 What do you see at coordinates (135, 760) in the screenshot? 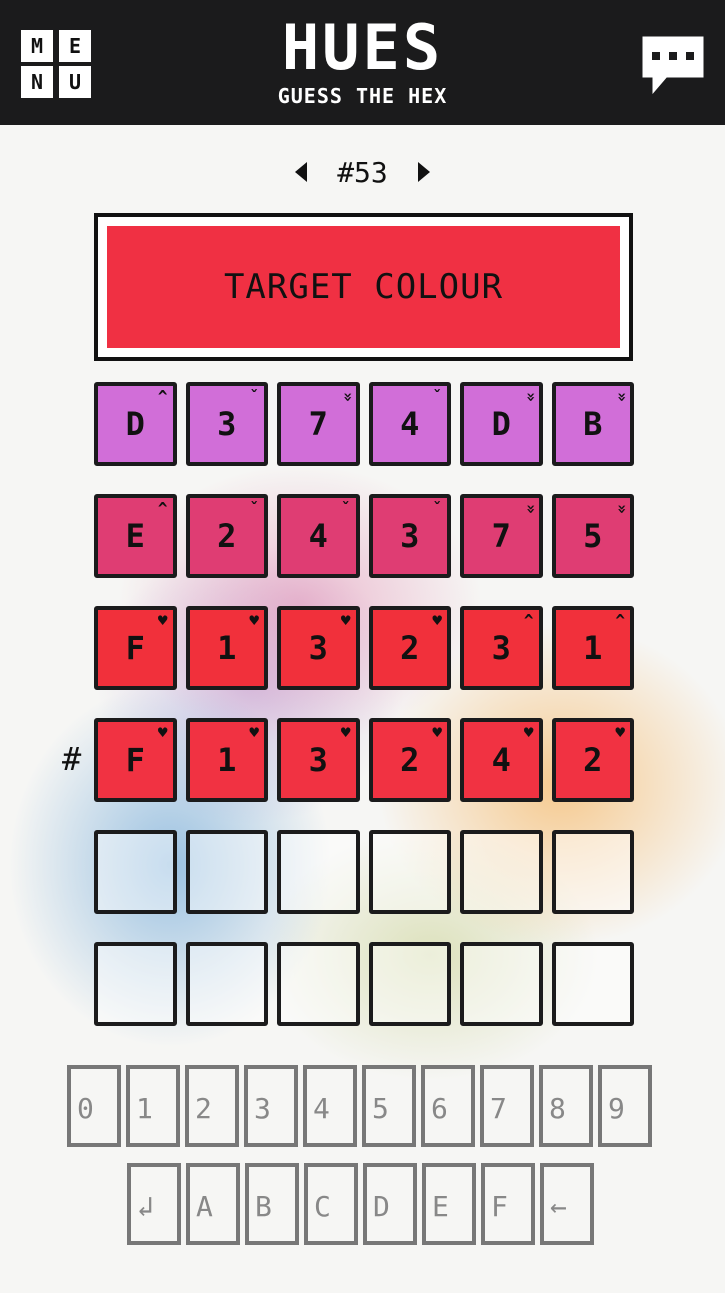
I see `guess-tile: F ♥` at bounding box center [135, 760].